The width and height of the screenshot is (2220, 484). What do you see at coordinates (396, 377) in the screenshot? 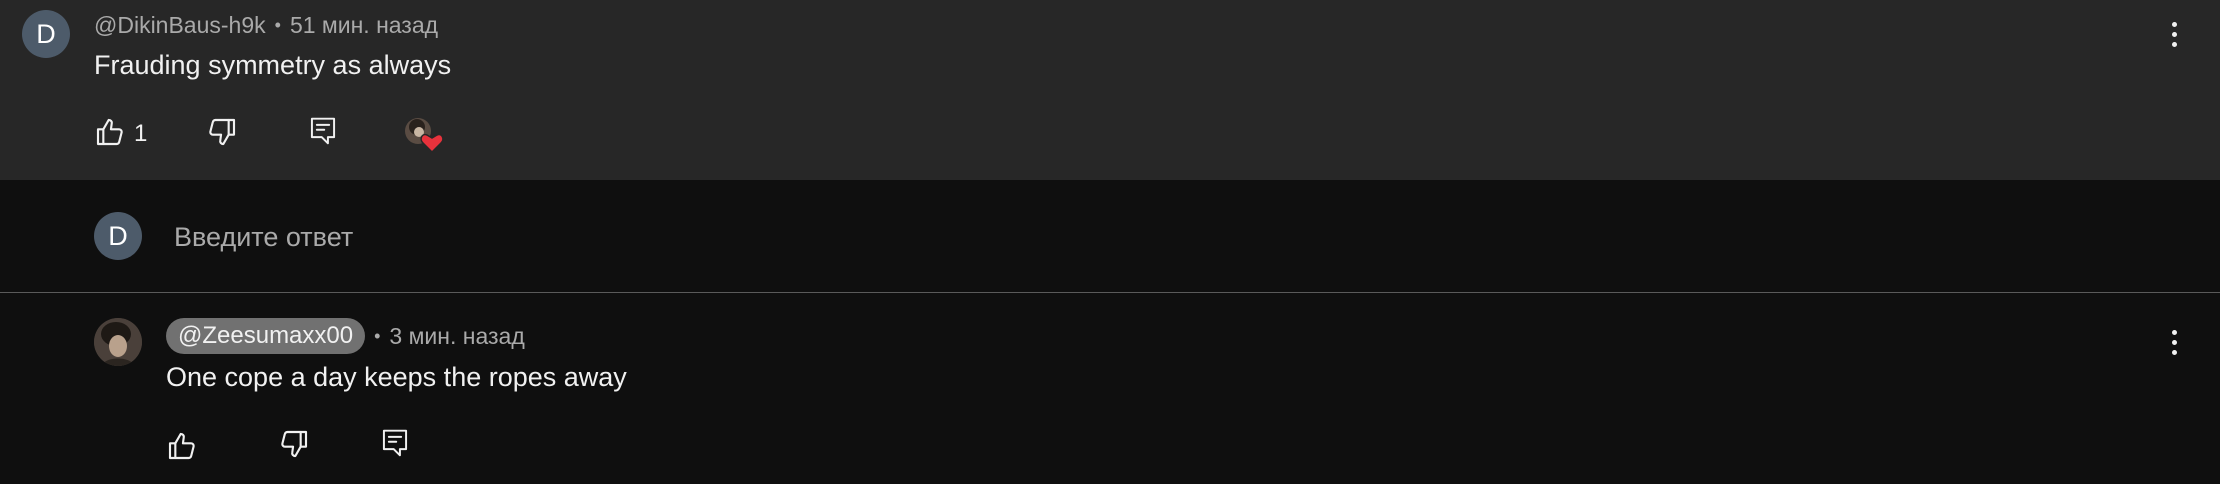
I see `reply-text: One cope a day keeps the ropes away` at bounding box center [396, 377].